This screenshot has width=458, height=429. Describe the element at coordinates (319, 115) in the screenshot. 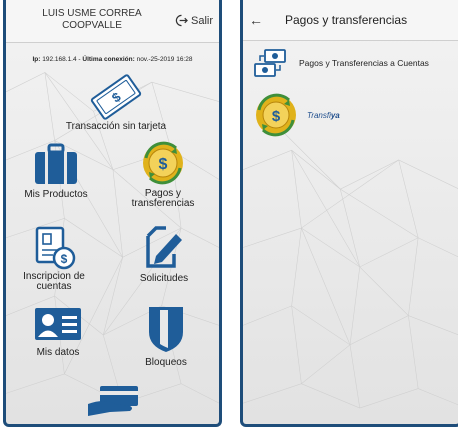

I see `transfiya-prefix: Transfi` at that location.